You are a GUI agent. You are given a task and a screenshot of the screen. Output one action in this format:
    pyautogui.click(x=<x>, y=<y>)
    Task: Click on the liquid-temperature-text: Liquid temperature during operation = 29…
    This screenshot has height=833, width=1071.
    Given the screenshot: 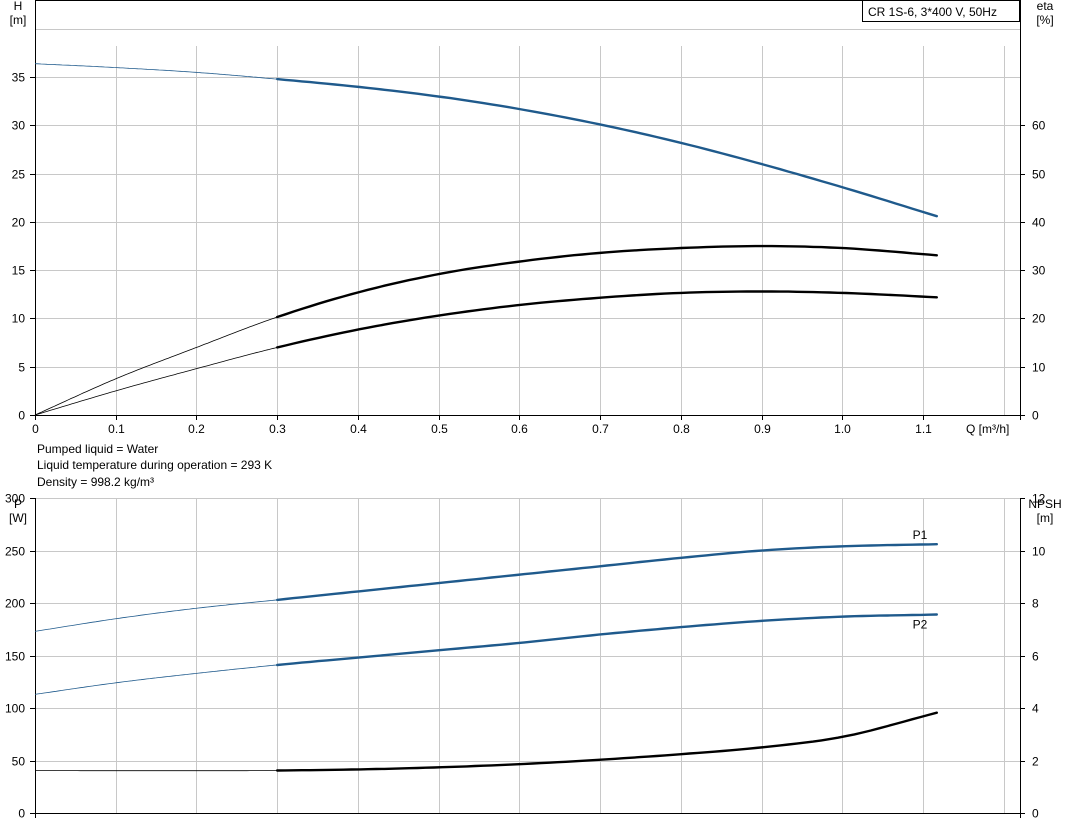 What is the action you would take?
    pyautogui.click(x=155, y=465)
    